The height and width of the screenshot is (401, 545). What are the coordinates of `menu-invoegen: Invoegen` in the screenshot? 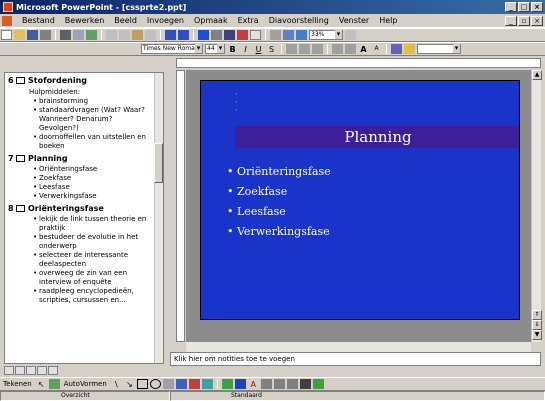 It's located at (165, 20).